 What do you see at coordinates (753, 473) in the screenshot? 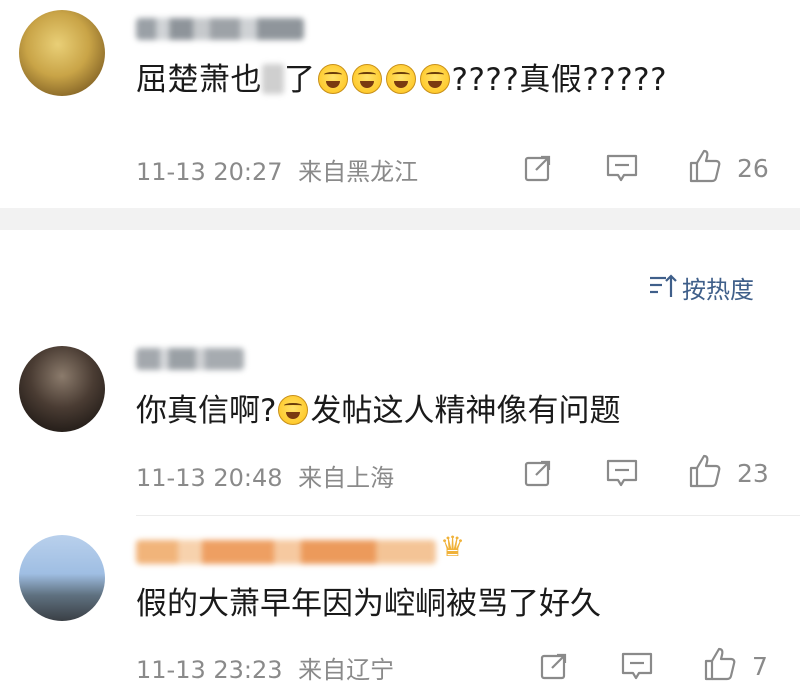
I see `like-count: 23` at bounding box center [753, 473].